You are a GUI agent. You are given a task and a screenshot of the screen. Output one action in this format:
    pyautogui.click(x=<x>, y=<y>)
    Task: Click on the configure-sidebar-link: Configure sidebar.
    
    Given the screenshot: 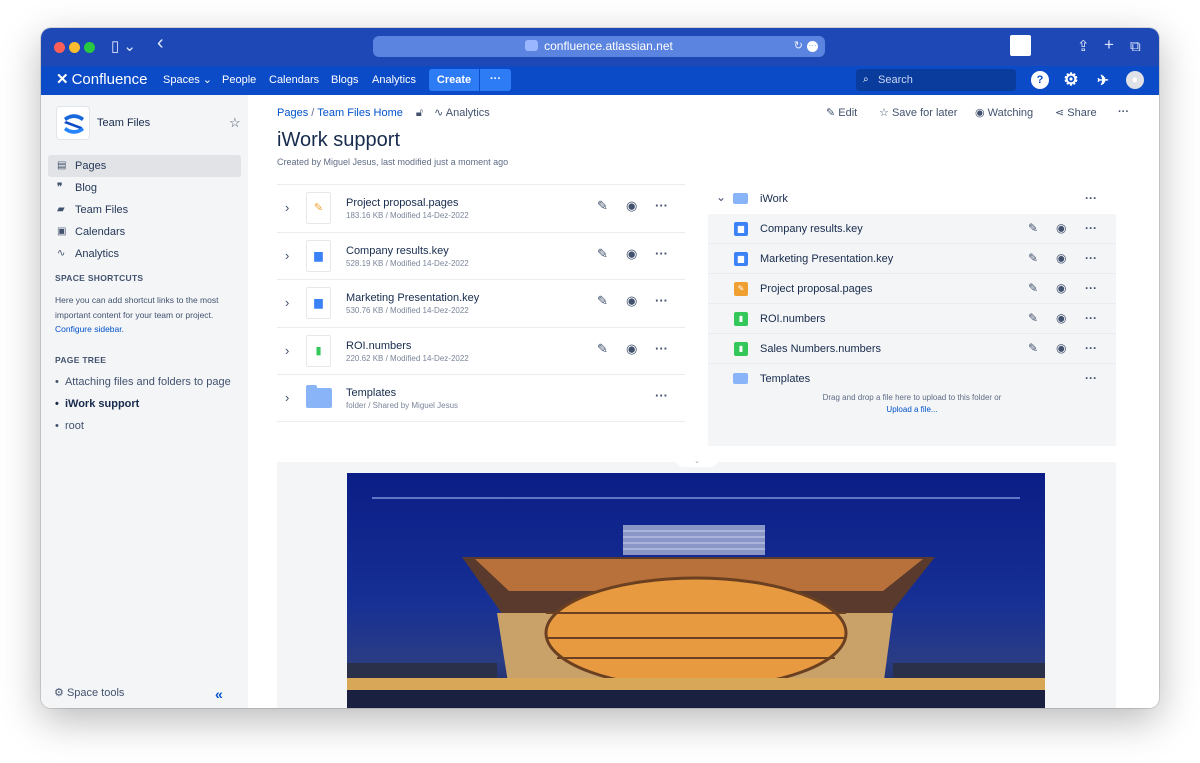 What is the action you would take?
    pyautogui.click(x=89, y=329)
    